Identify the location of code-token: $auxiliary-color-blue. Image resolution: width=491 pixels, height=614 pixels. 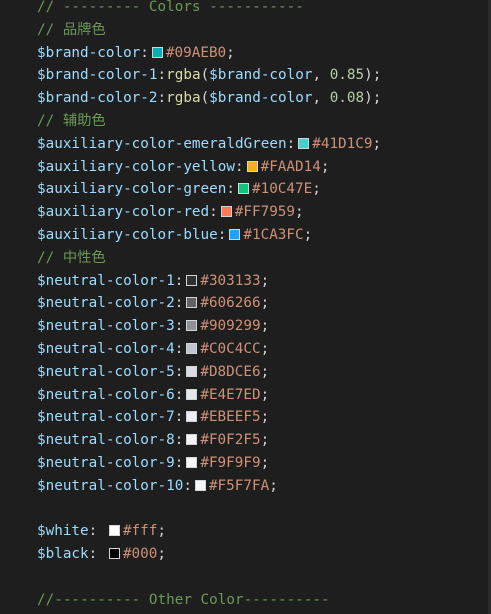
(127, 235).